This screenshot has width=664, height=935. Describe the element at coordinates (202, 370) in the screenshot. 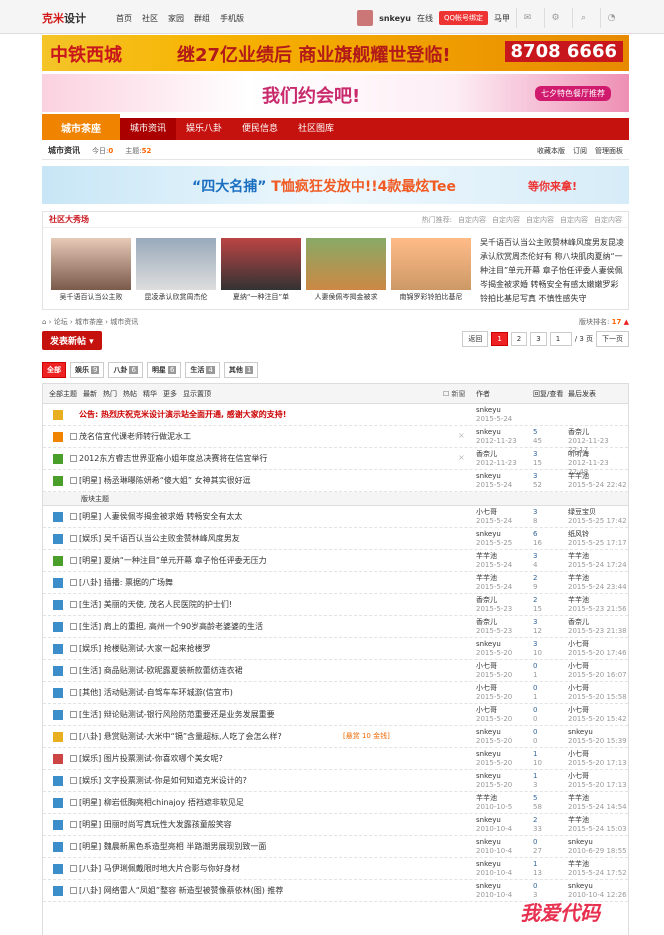

I see `cat-item: 生活 4` at that location.